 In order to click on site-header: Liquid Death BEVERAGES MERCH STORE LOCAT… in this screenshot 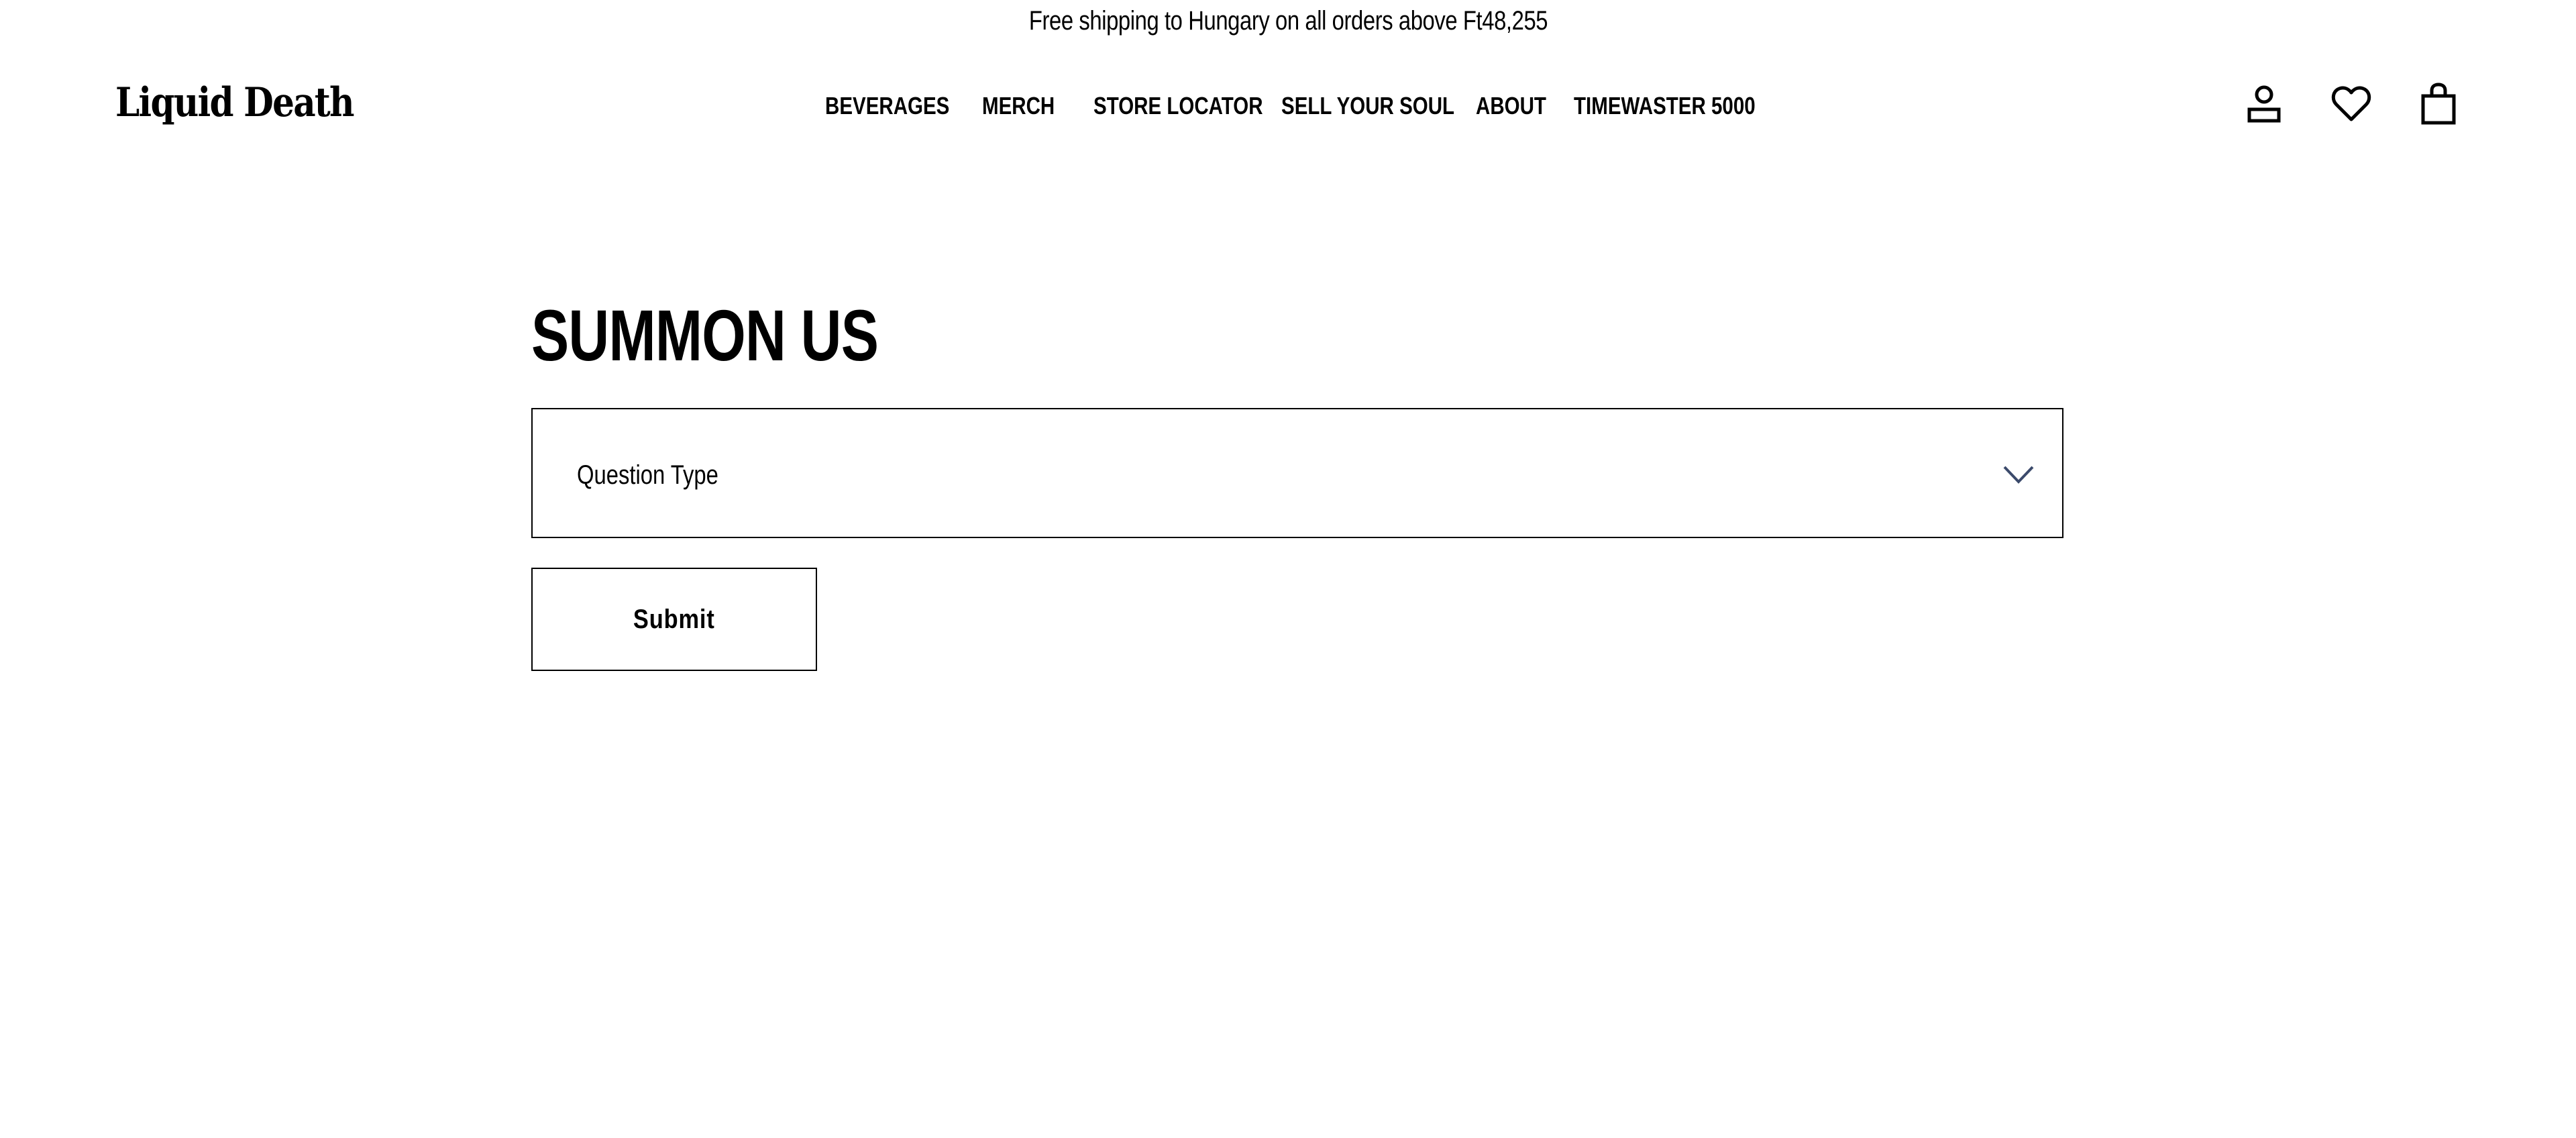, I will do `click(1288, 101)`.